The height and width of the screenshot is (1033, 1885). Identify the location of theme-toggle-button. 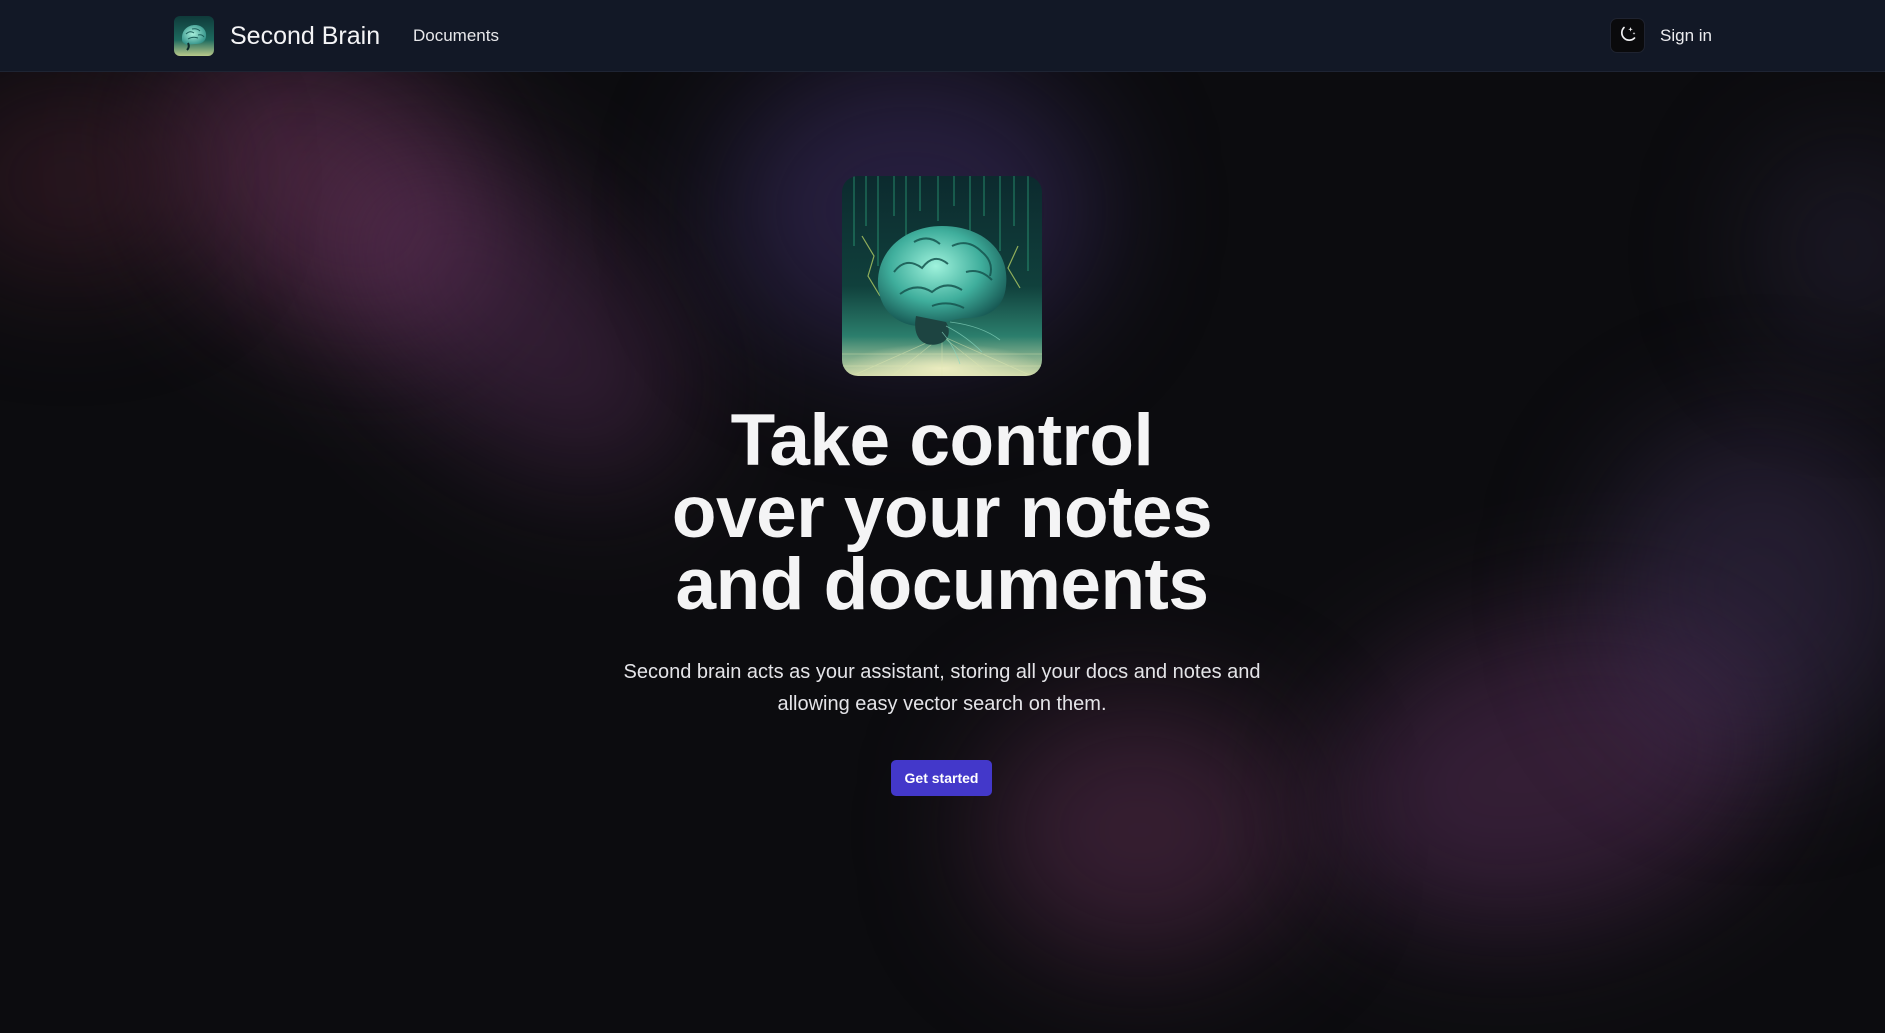
(1627, 35).